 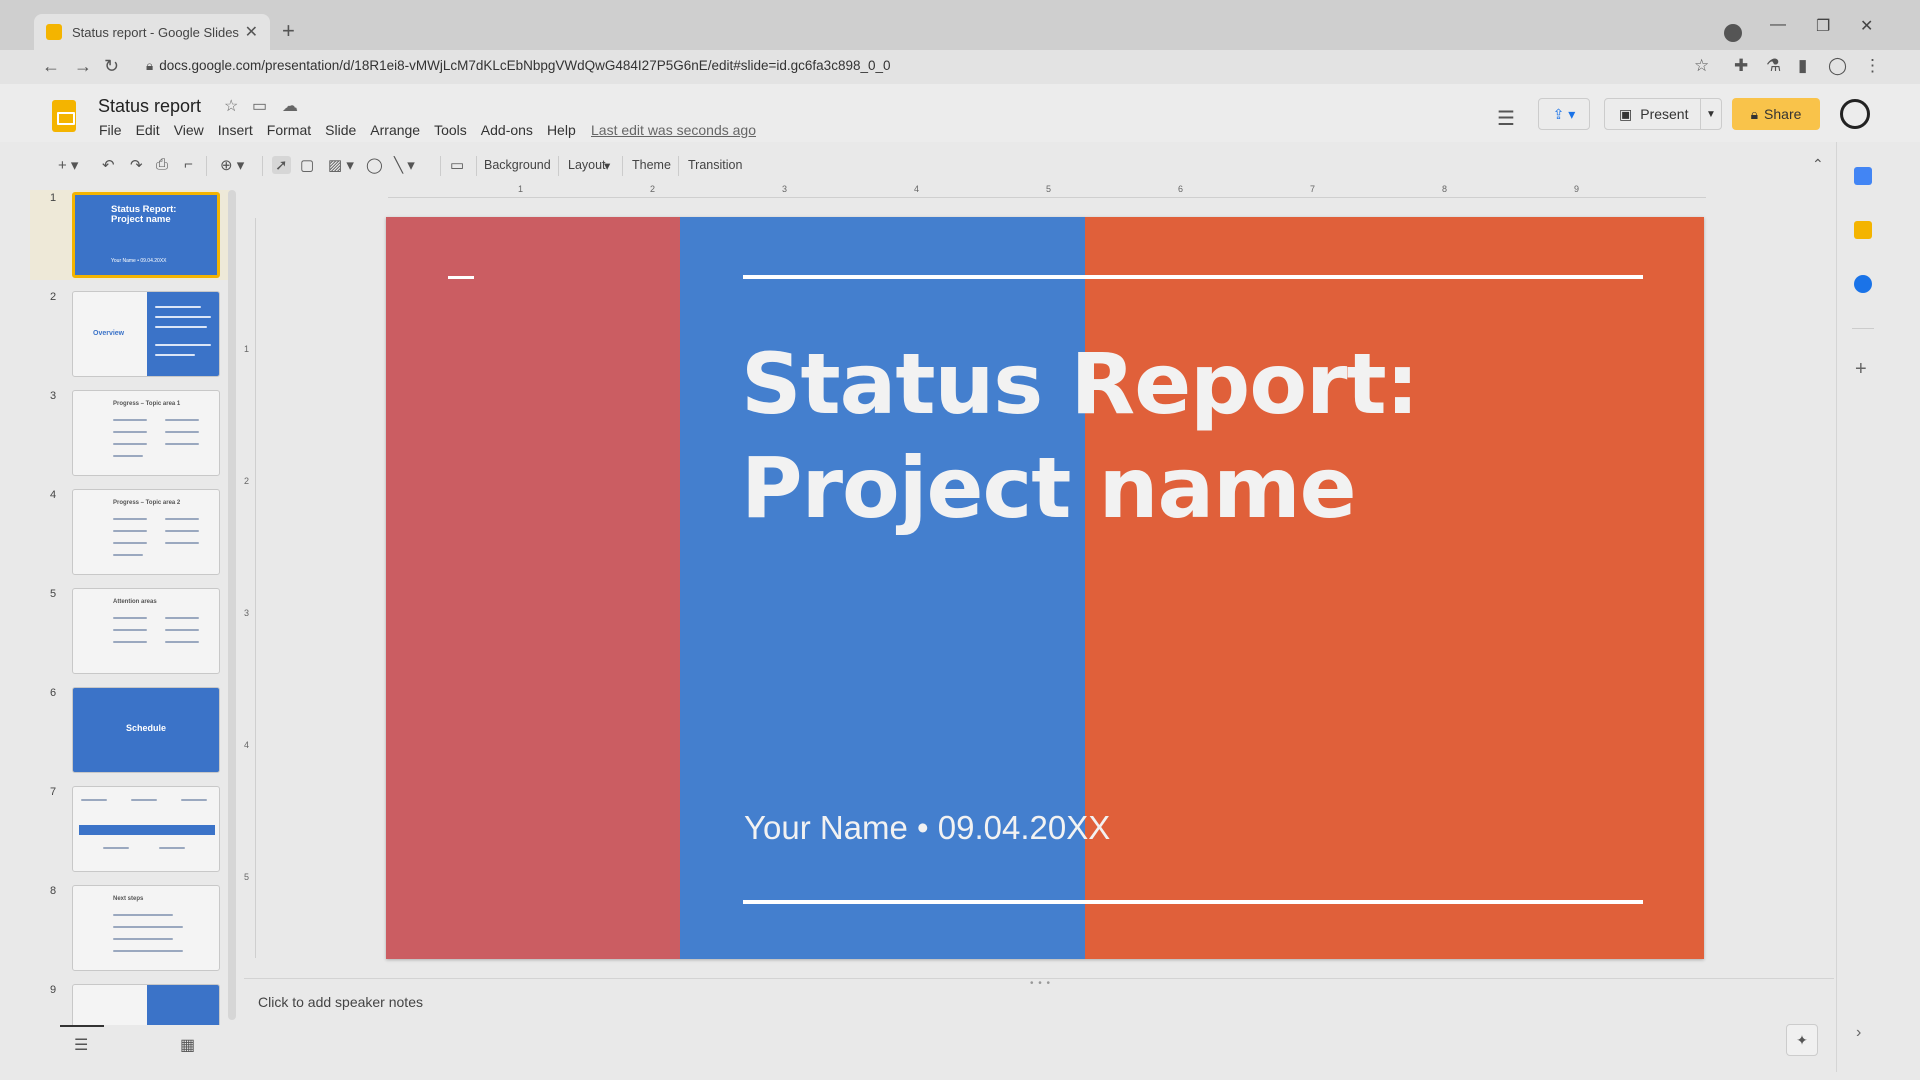 I want to click on menu-file: File, so click(x=110, y=130).